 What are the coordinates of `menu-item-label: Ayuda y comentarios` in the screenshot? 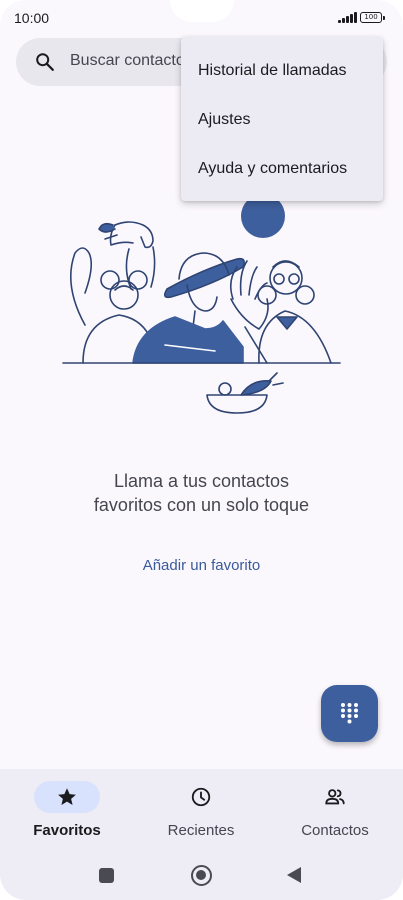 It's located at (273, 168).